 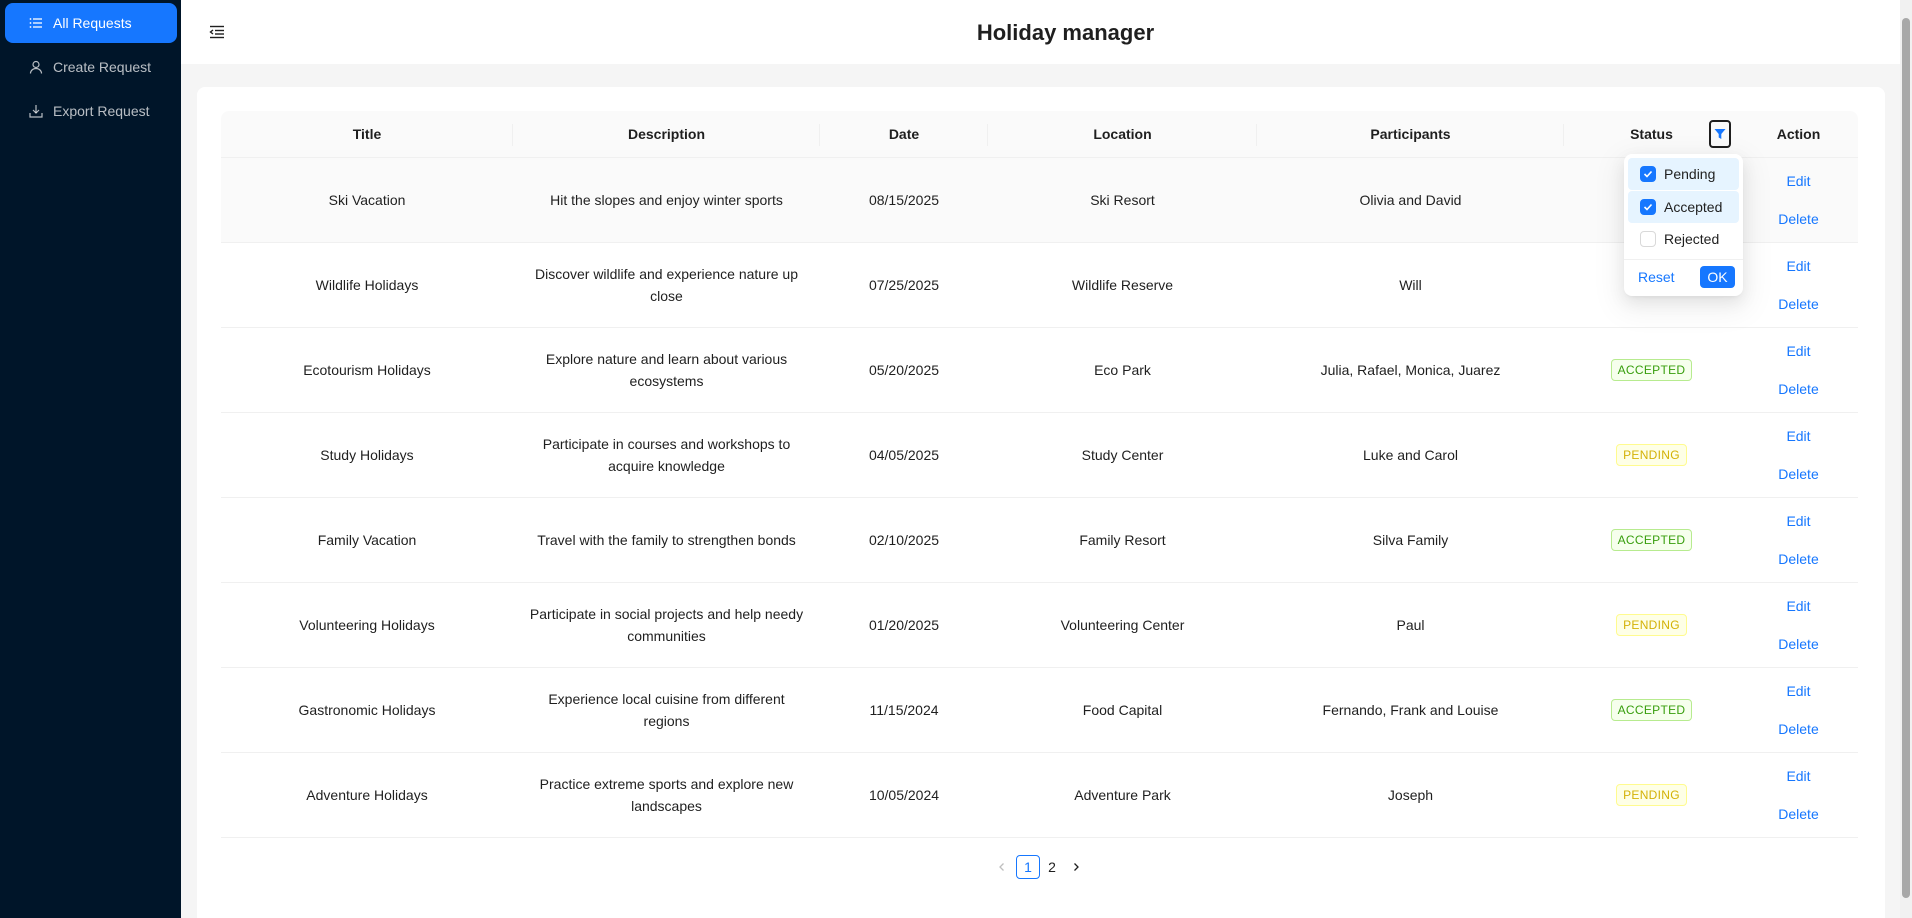 I want to click on column-header-status-label: Status, so click(x=1651, y=134).